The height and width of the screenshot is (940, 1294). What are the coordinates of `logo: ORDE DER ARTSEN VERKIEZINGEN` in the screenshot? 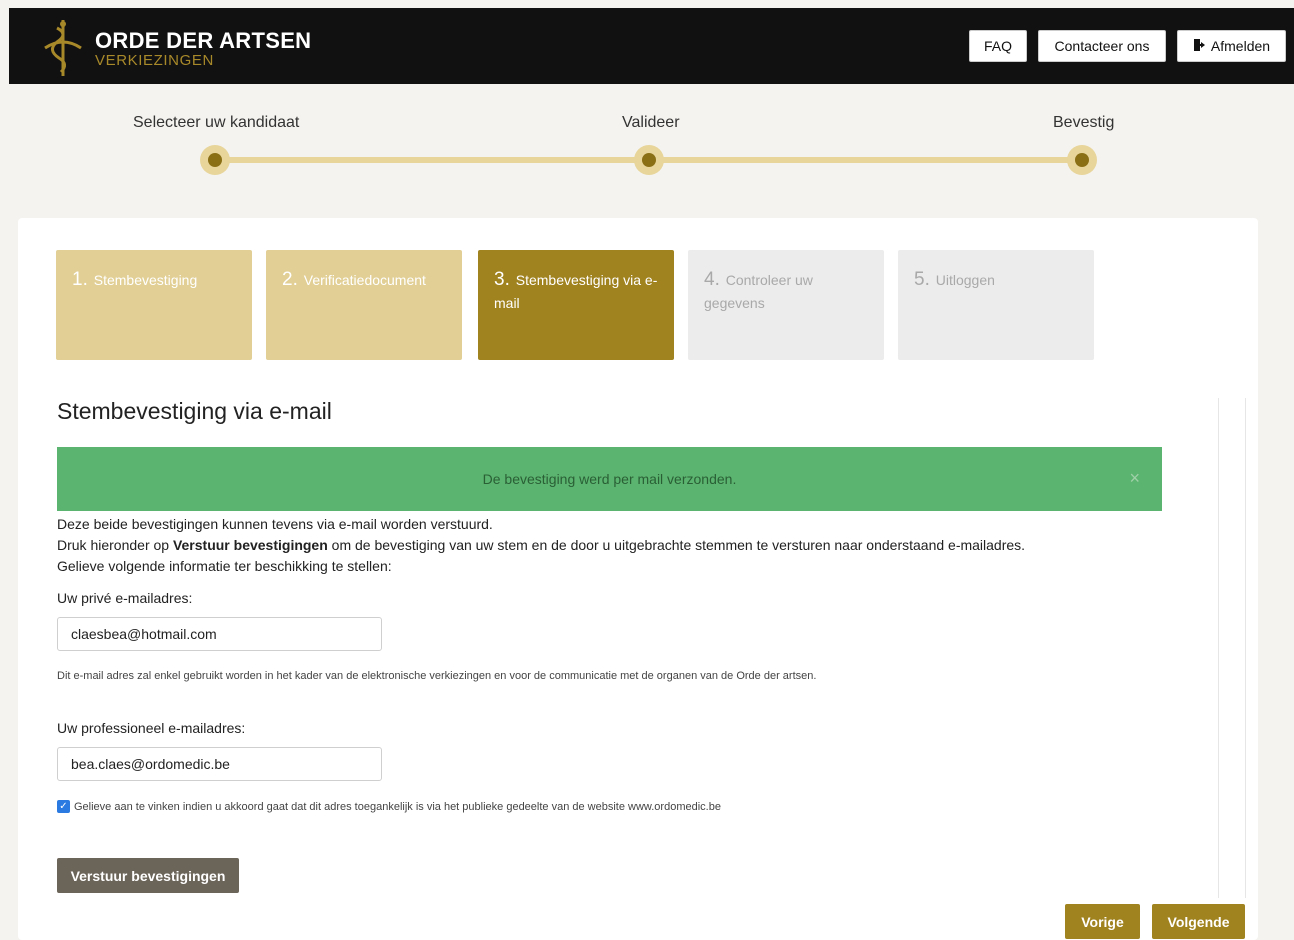 It's located at (187, 48).